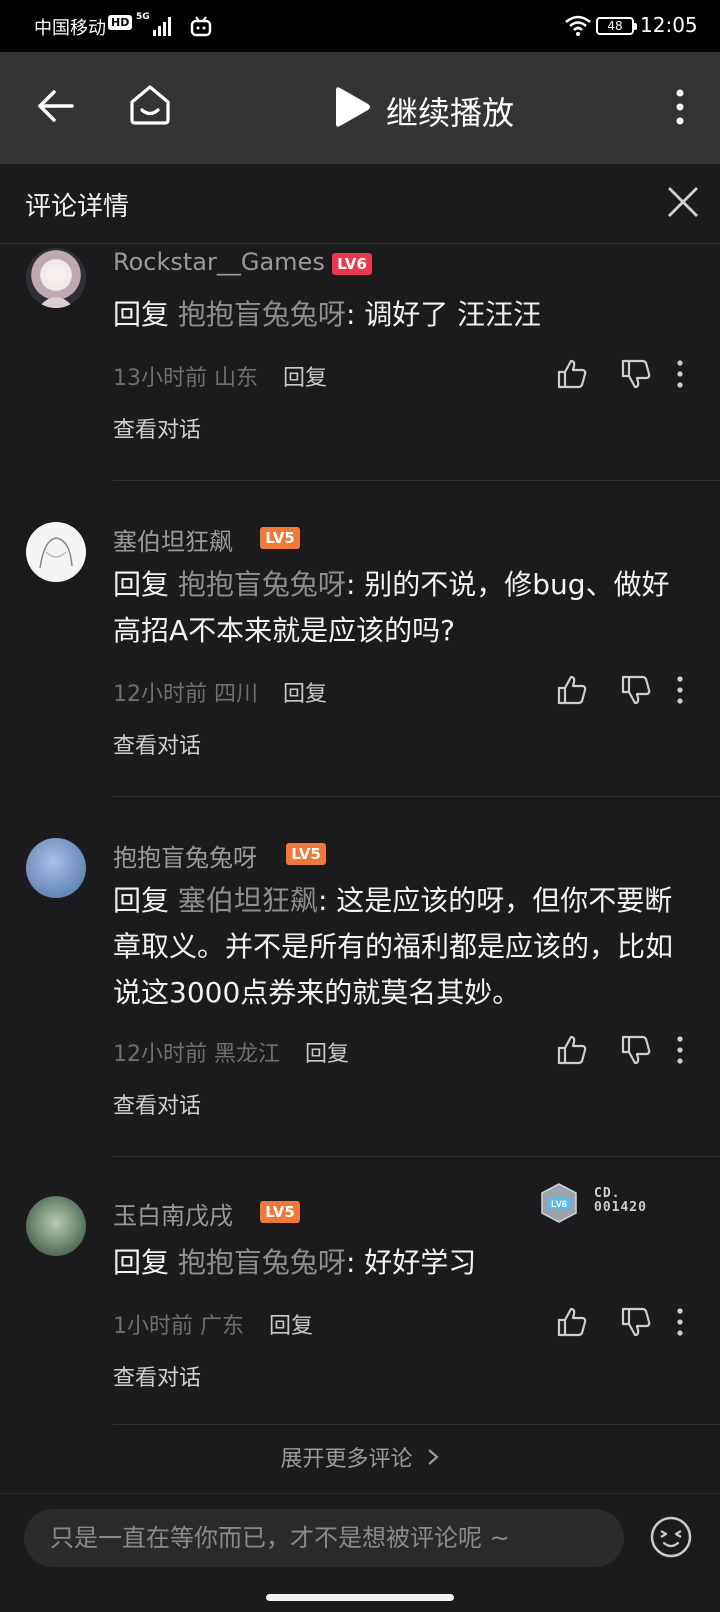 The height and width of the screenshot is (1612, 720). Describe the element at coordinates (201, 26) in the screenshot. I see `bilibili-tv-icon` at that location.